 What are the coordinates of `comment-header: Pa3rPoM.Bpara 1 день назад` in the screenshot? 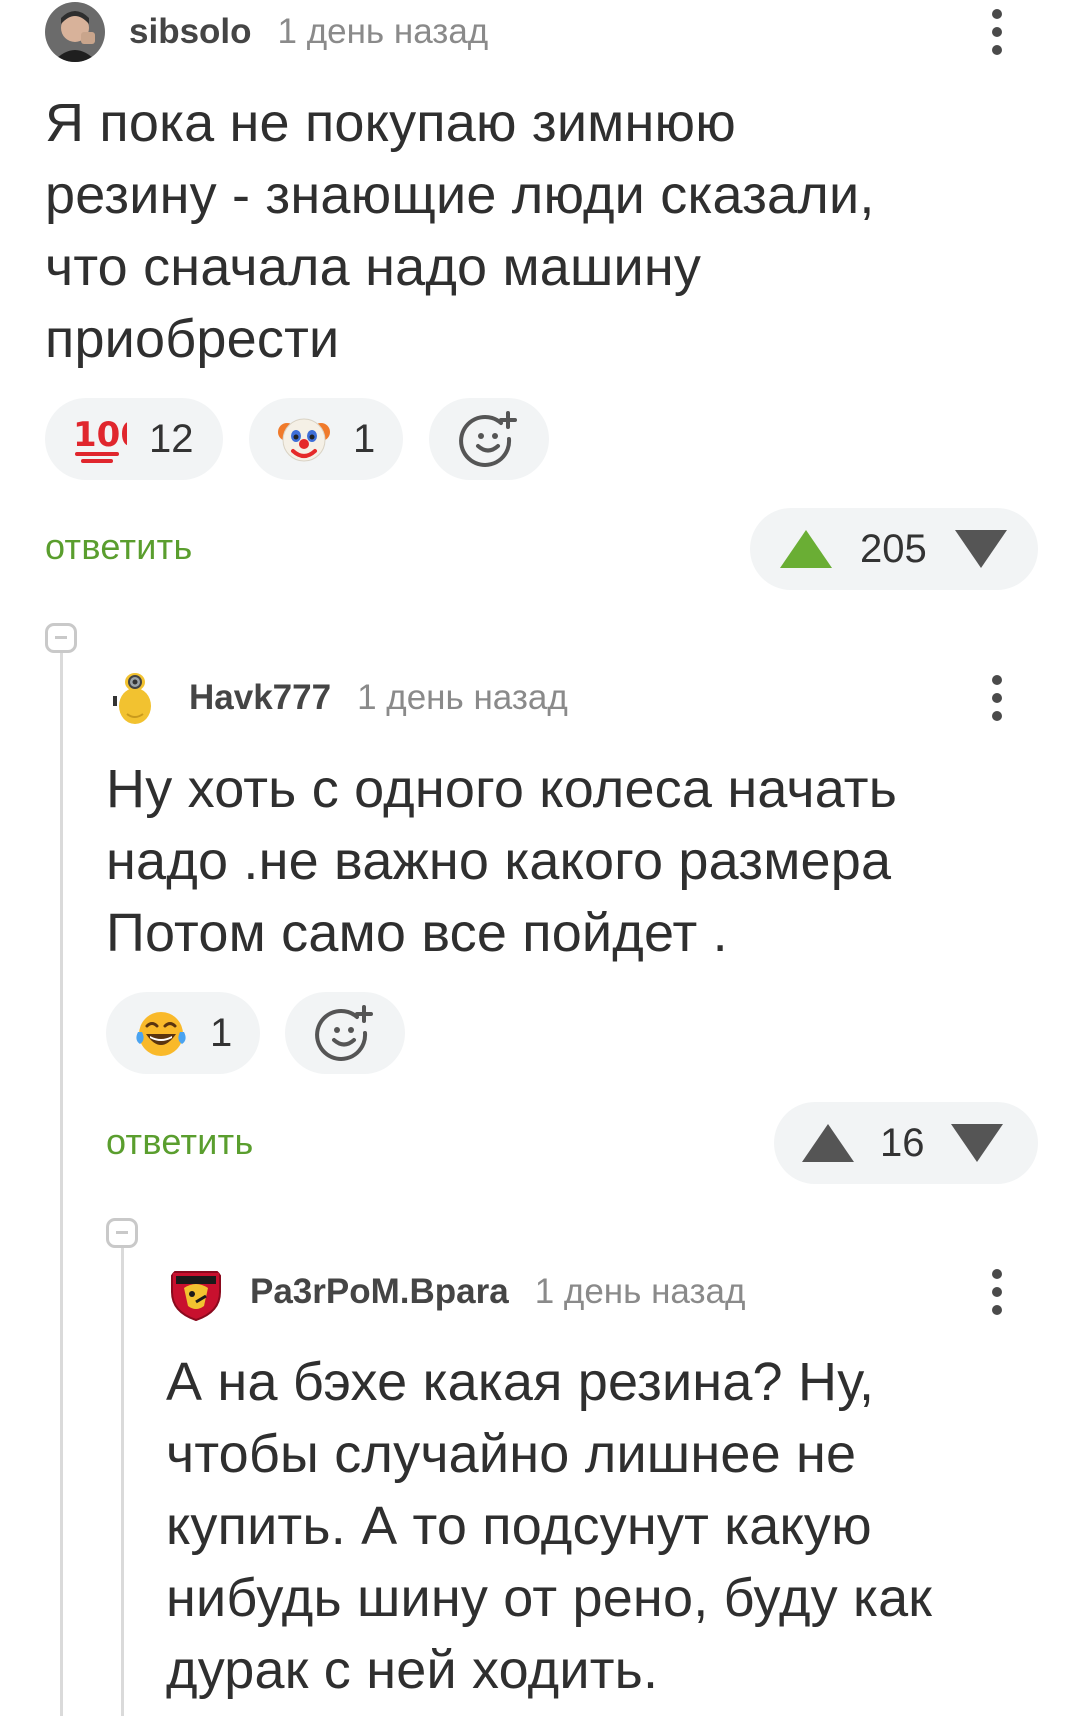 It's located at (455, 1292).